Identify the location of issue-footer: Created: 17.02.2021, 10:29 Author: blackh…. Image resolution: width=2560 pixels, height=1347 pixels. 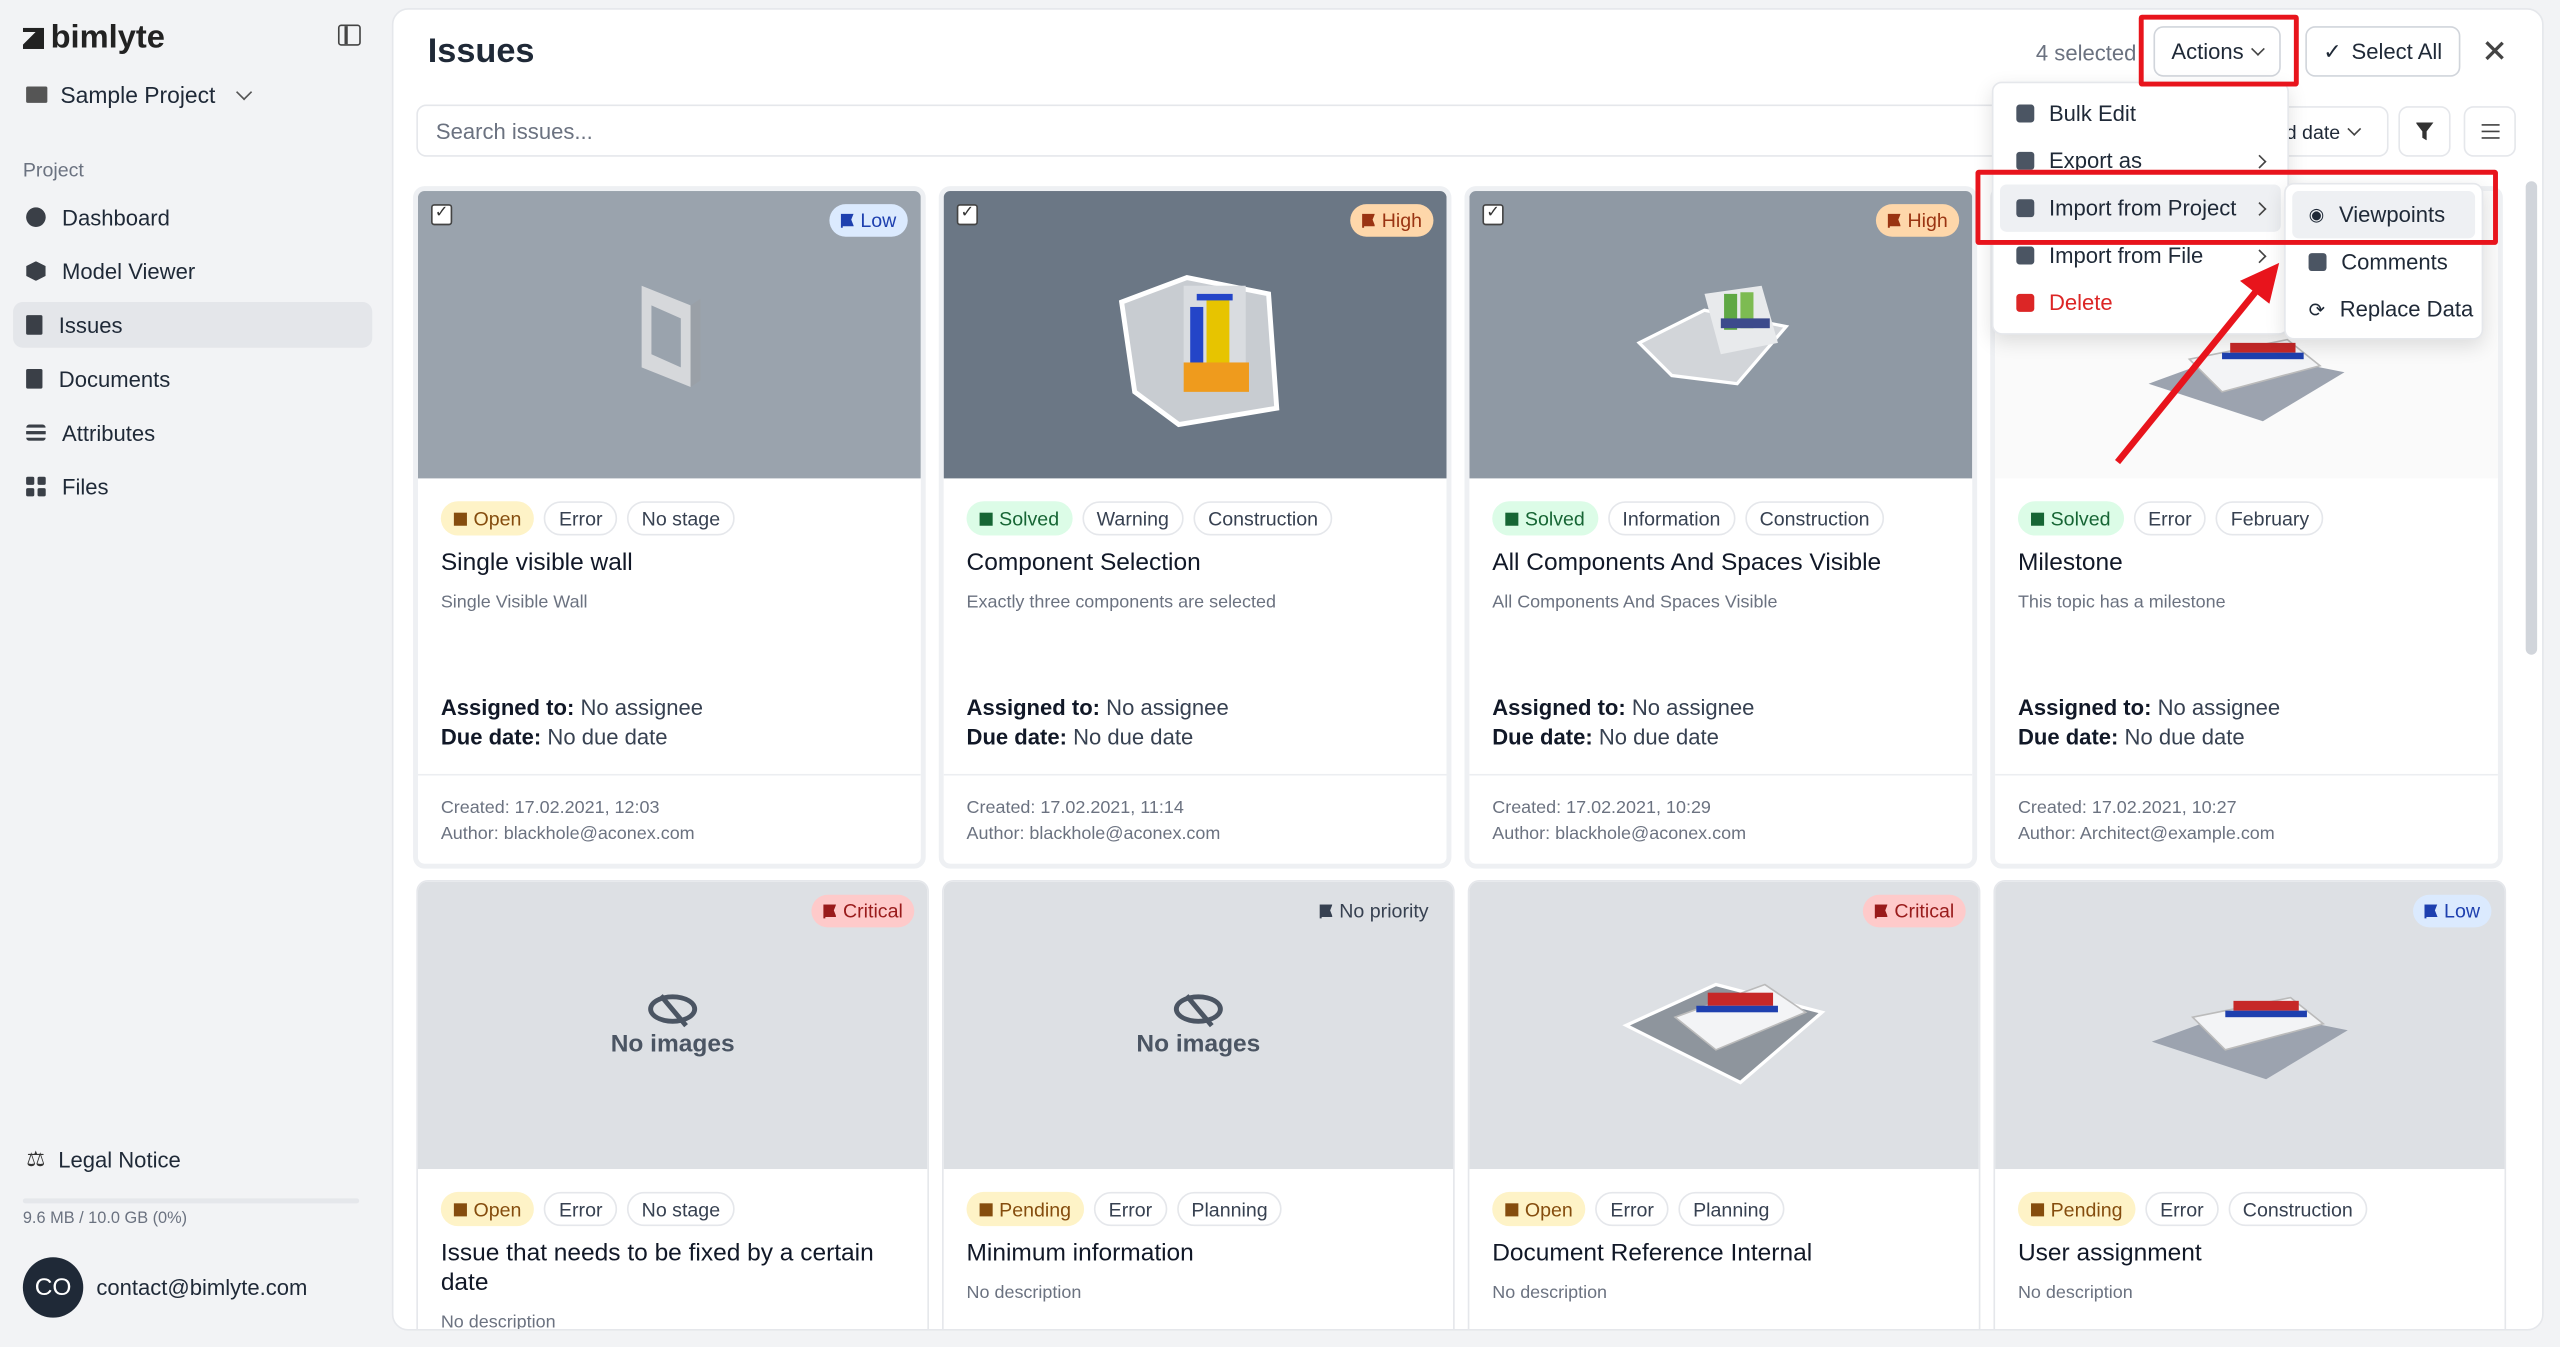
(1721, 810).